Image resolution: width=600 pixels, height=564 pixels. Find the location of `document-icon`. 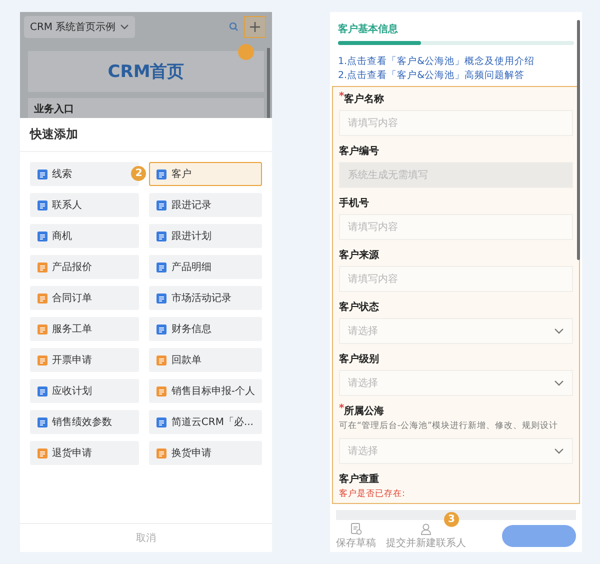

document-icon is located at coordinates (356, 528).